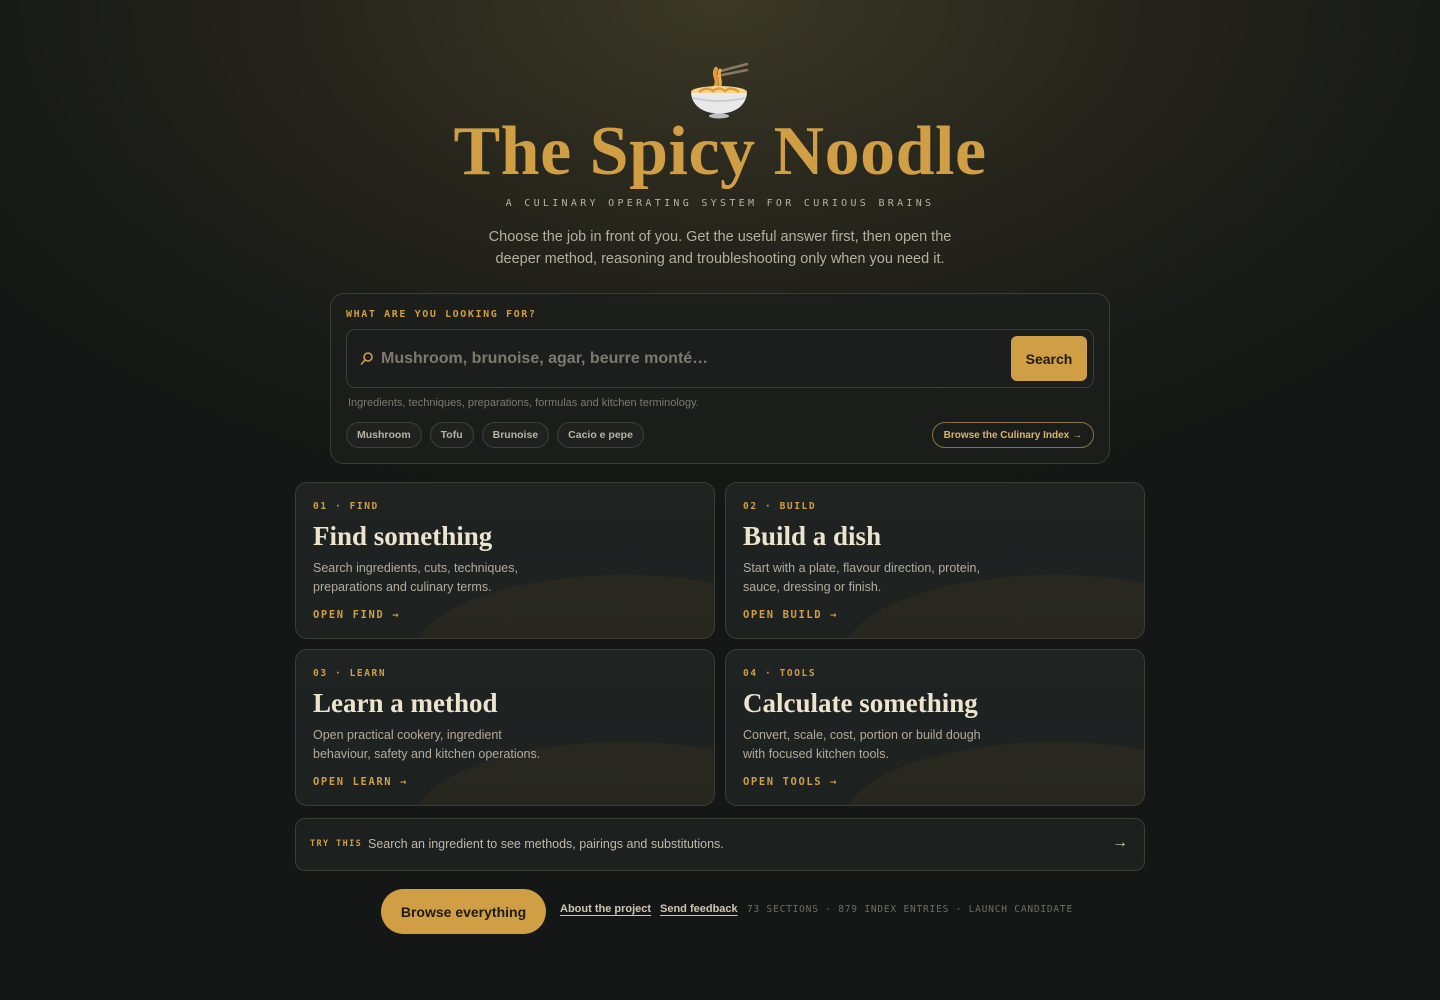 Image resolution: width=1440 pixels, height=1000 pixels. What do you see at coordinates (1012, 435) in the screenshot?
I see `browse-index-link: Browse the Culinary Index →` at bounding box center [1012, 435].